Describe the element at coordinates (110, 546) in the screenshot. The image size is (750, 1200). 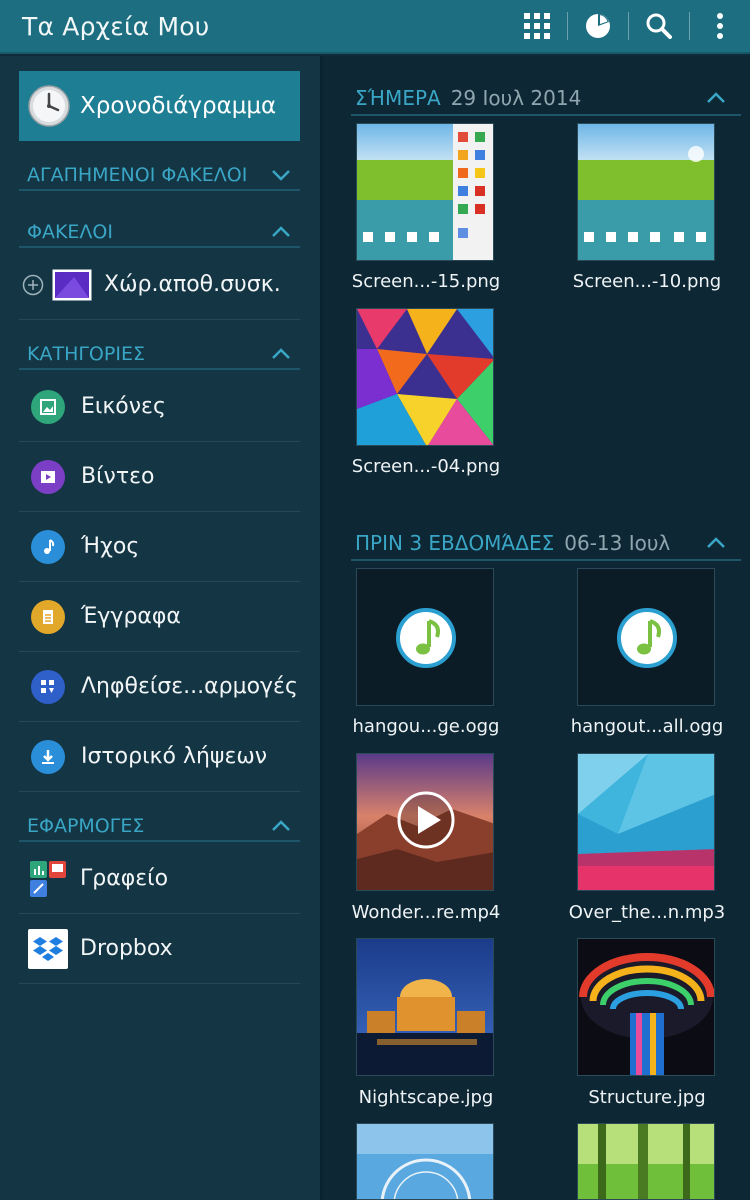
I see `category-label: Ήχος` at that location.